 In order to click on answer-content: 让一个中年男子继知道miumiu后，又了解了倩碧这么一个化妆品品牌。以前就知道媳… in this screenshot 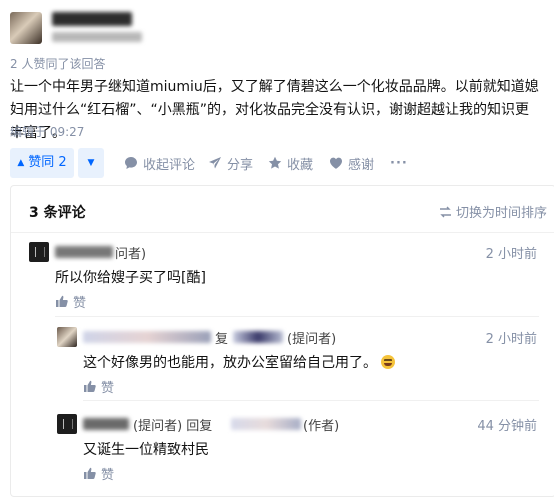, I will do `click(274, 110)`.